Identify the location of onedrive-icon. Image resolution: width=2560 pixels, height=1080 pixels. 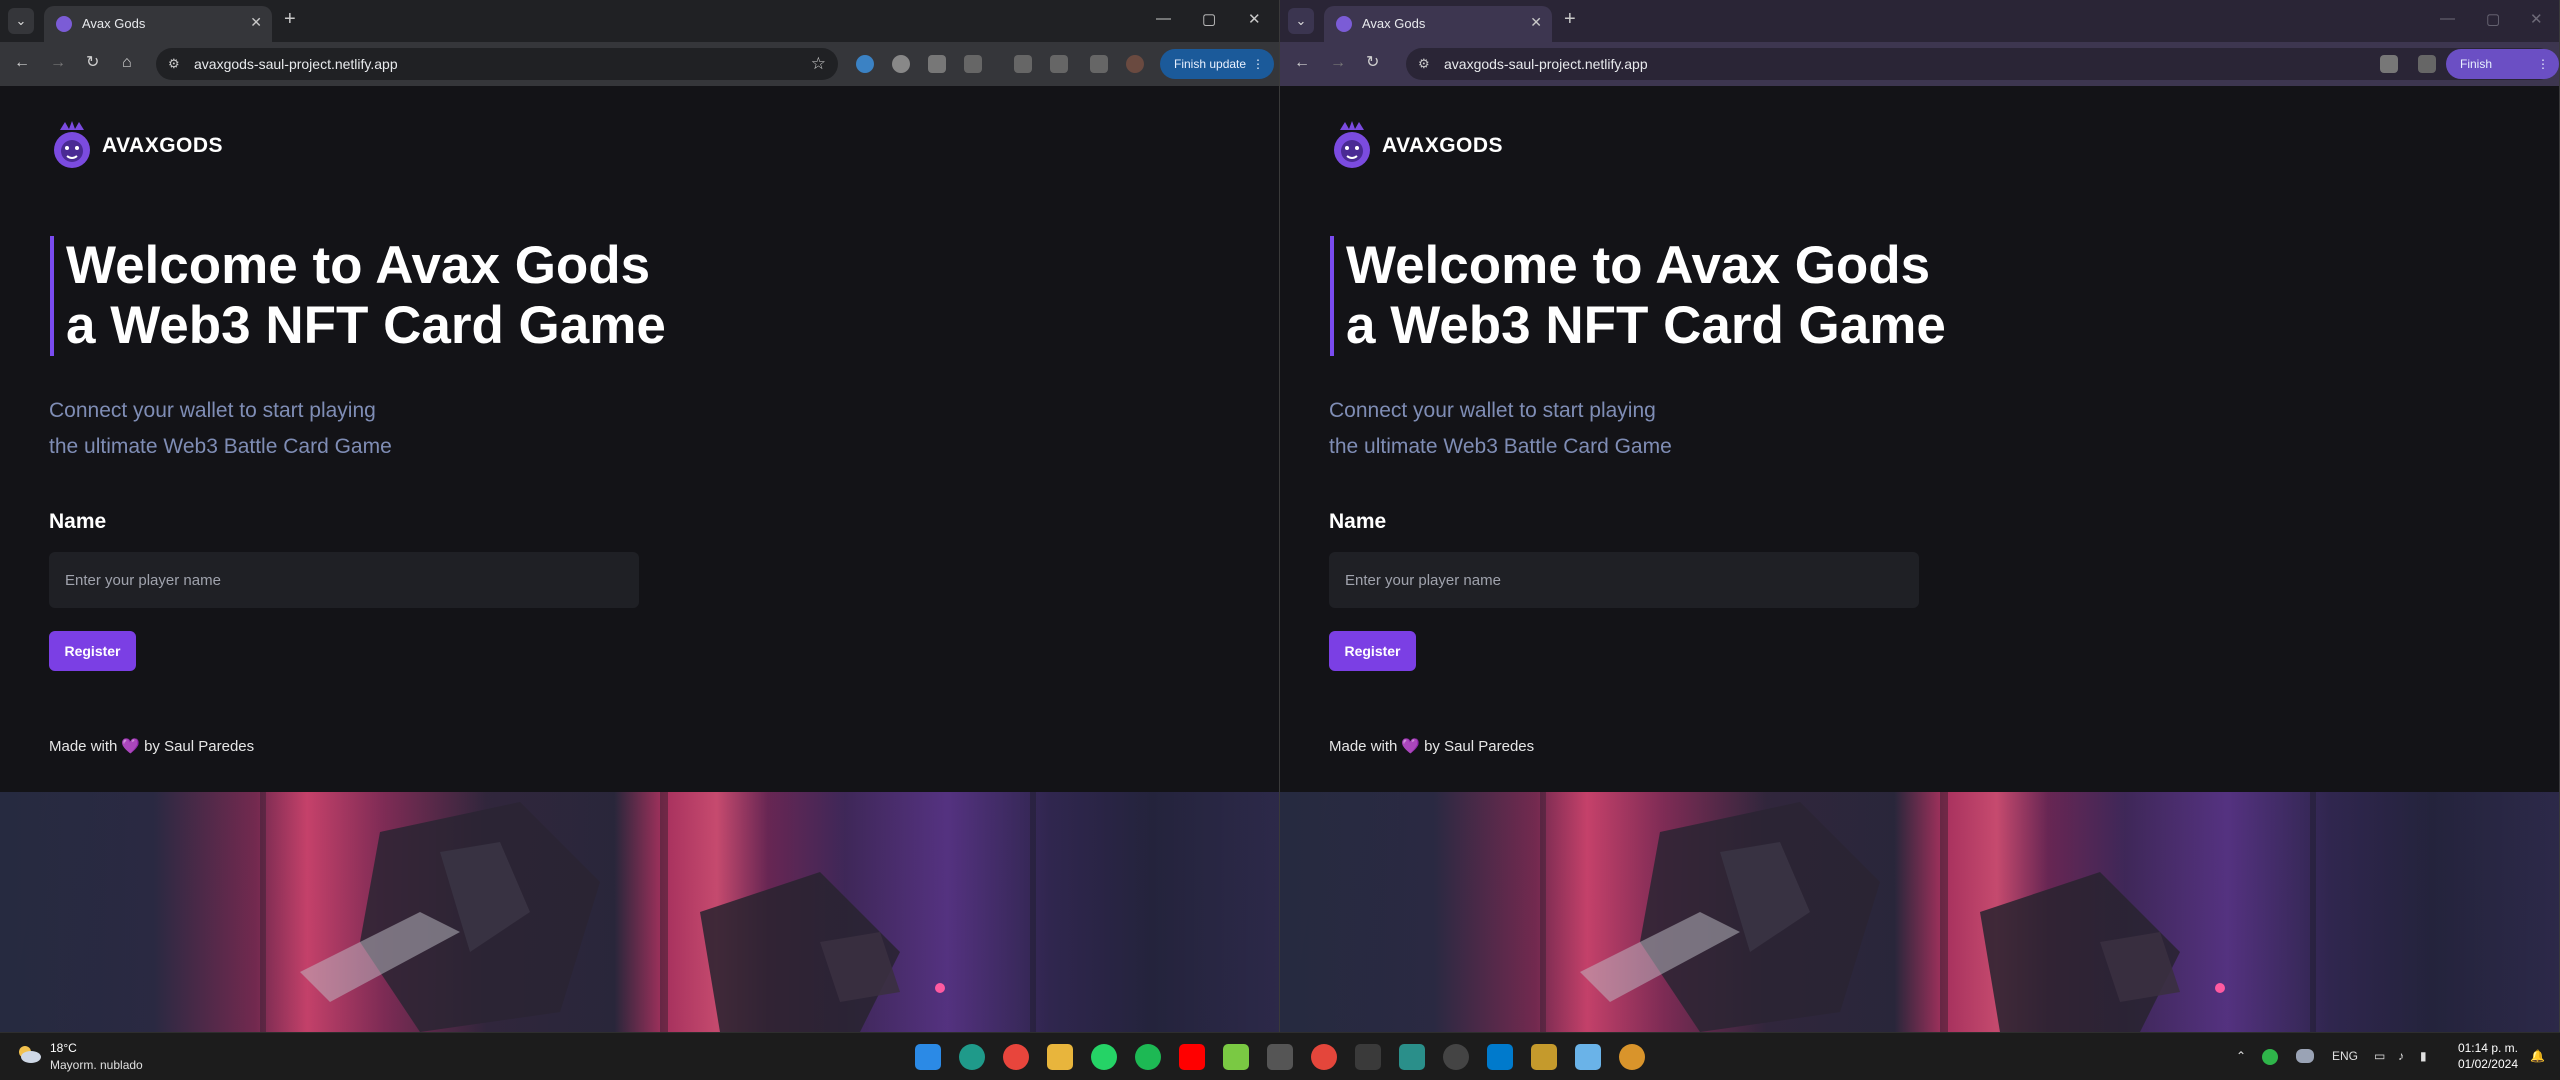
(2305, 1056).